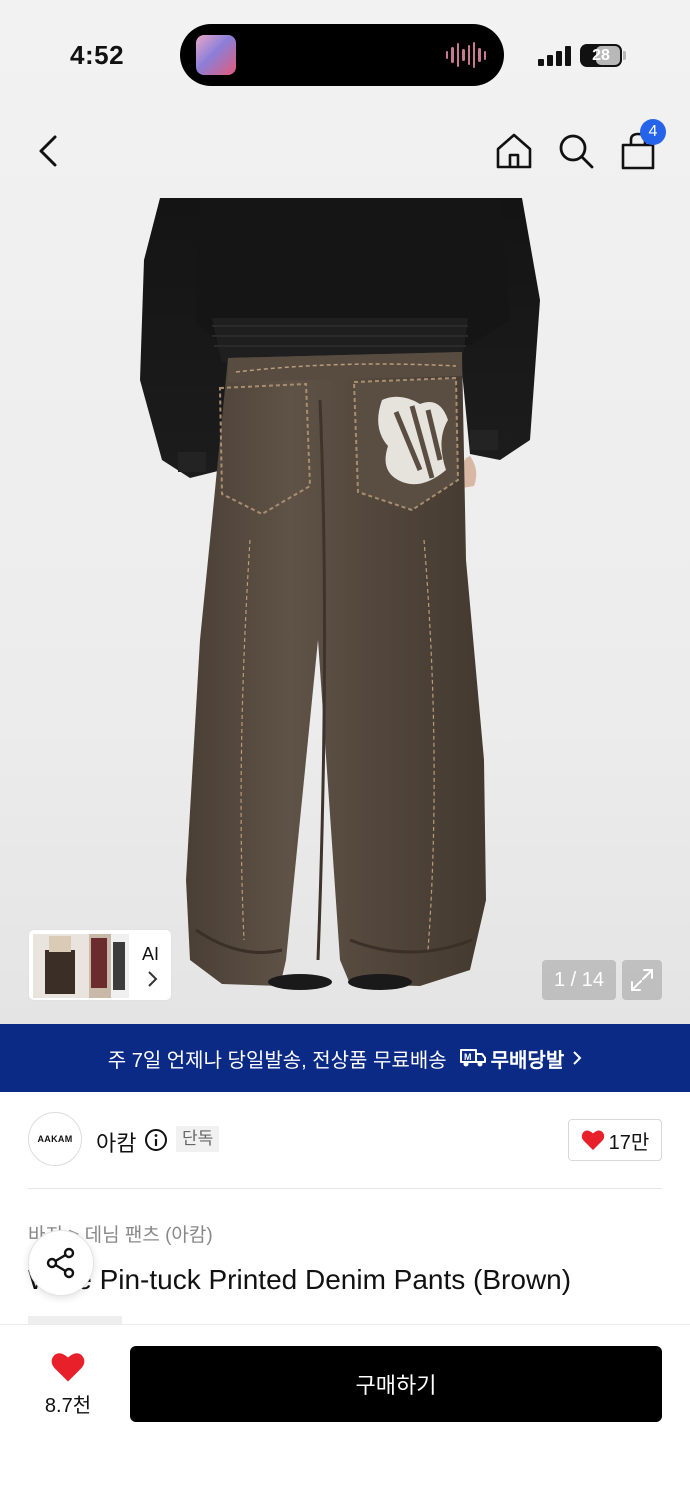 This screenshot has height=1500, width=690. I want to click on cellular-signal-icon, so click(555, 55).